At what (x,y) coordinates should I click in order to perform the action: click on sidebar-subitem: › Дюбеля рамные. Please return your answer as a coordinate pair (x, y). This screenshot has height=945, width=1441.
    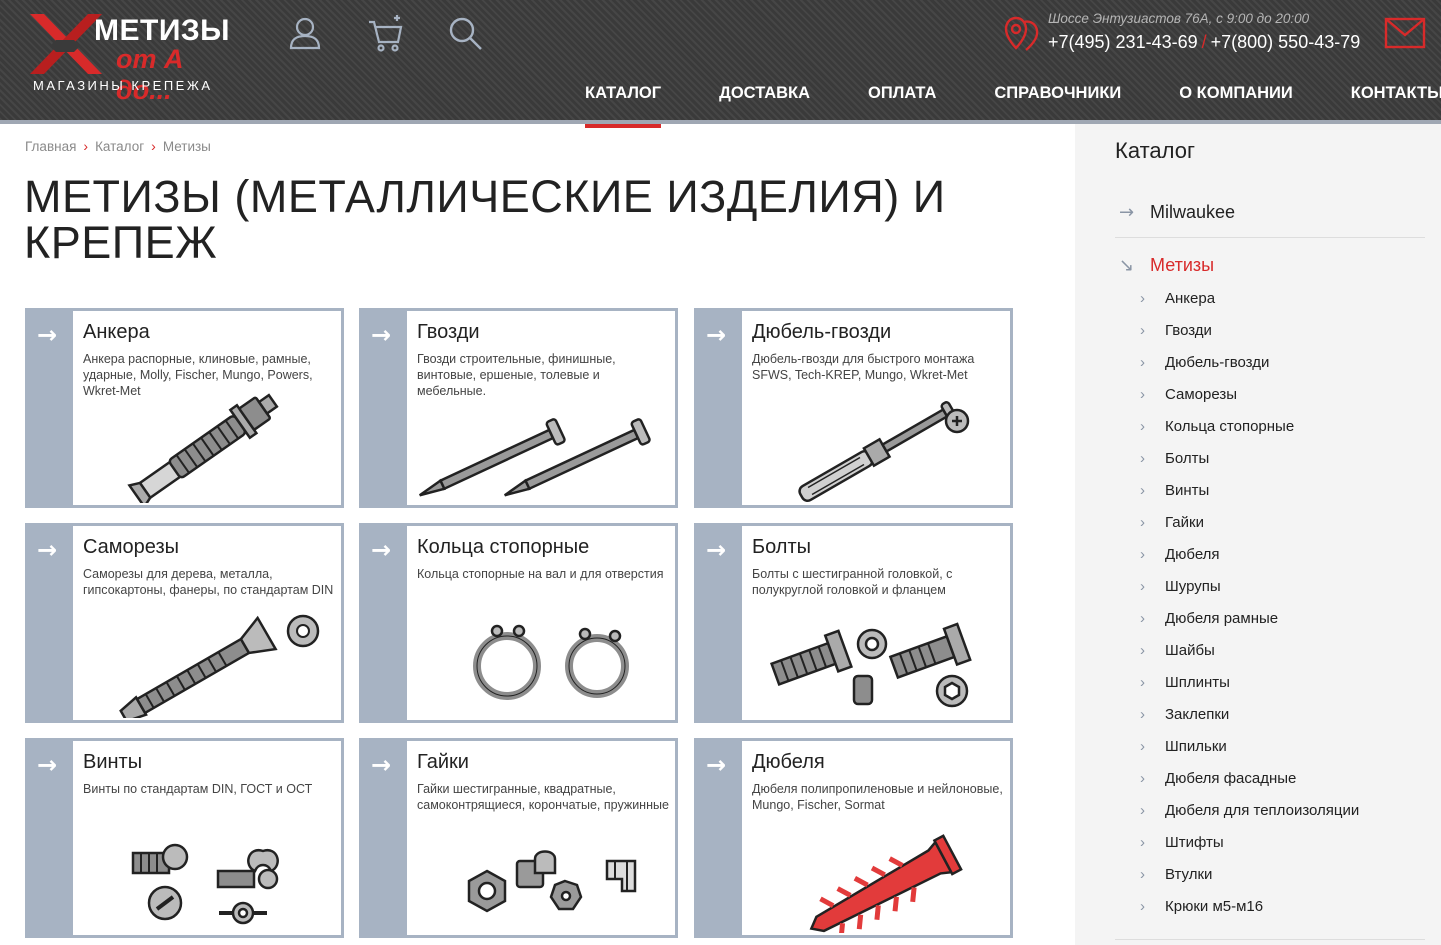
    Looking at the image, I should click on (1285, 626).